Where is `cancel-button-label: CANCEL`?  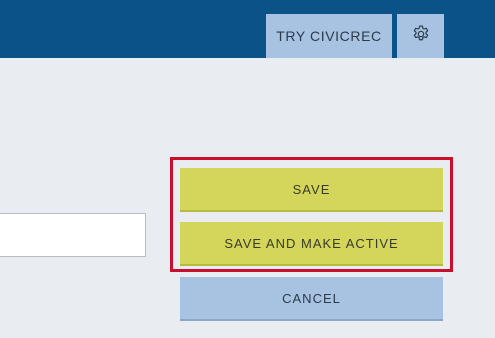
cancel-button-label: CANCEL is located at coordinates (311, 298).